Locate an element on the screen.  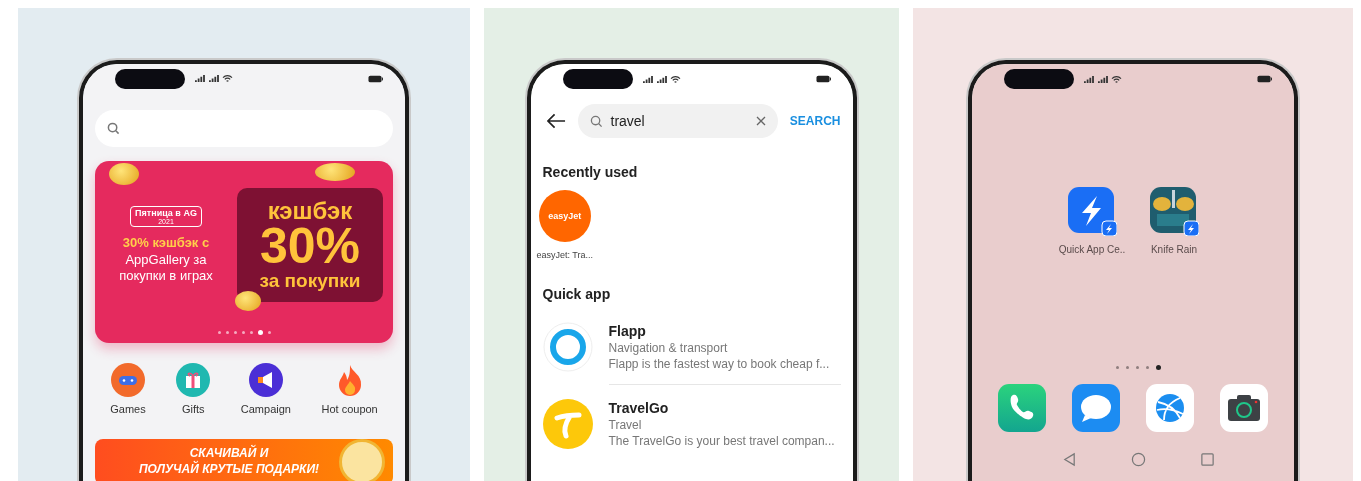
game-icon is located at coordinates (1174, 211).